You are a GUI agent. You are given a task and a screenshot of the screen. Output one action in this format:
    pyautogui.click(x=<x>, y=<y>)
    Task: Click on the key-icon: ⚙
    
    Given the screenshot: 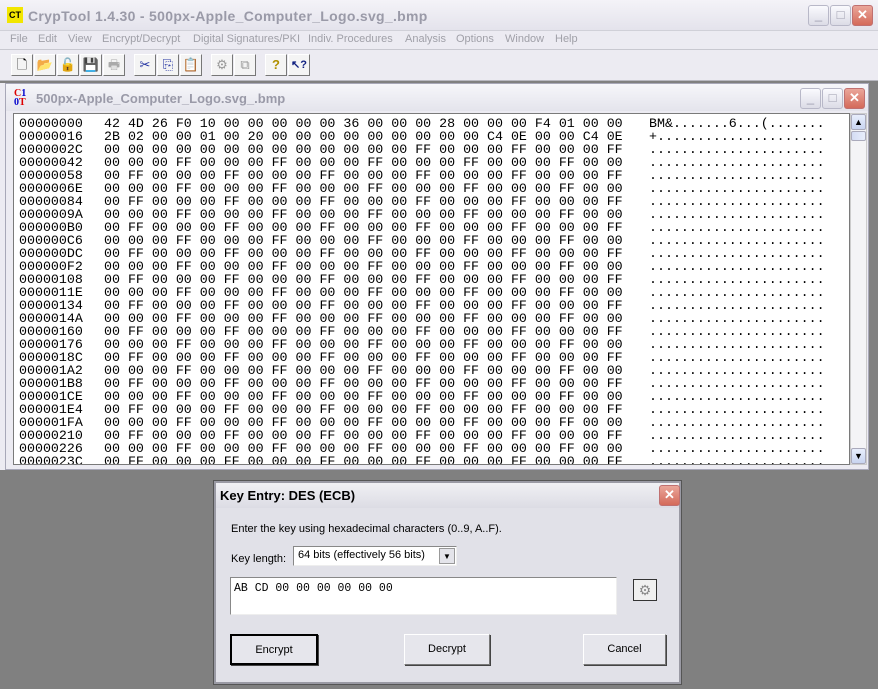 What is the action you would take?
    pyautogui.click(x=222, y=65)
    